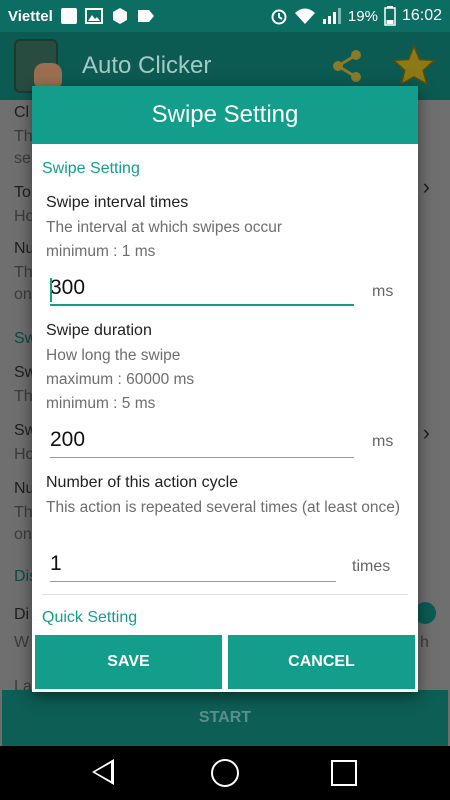 This screenshot has width=450, height=800. What do you see at coordinates (164, 227) in the screenshot?
I see `interval-description: The interval at which swipes occur` at bounding box center [164, 227].